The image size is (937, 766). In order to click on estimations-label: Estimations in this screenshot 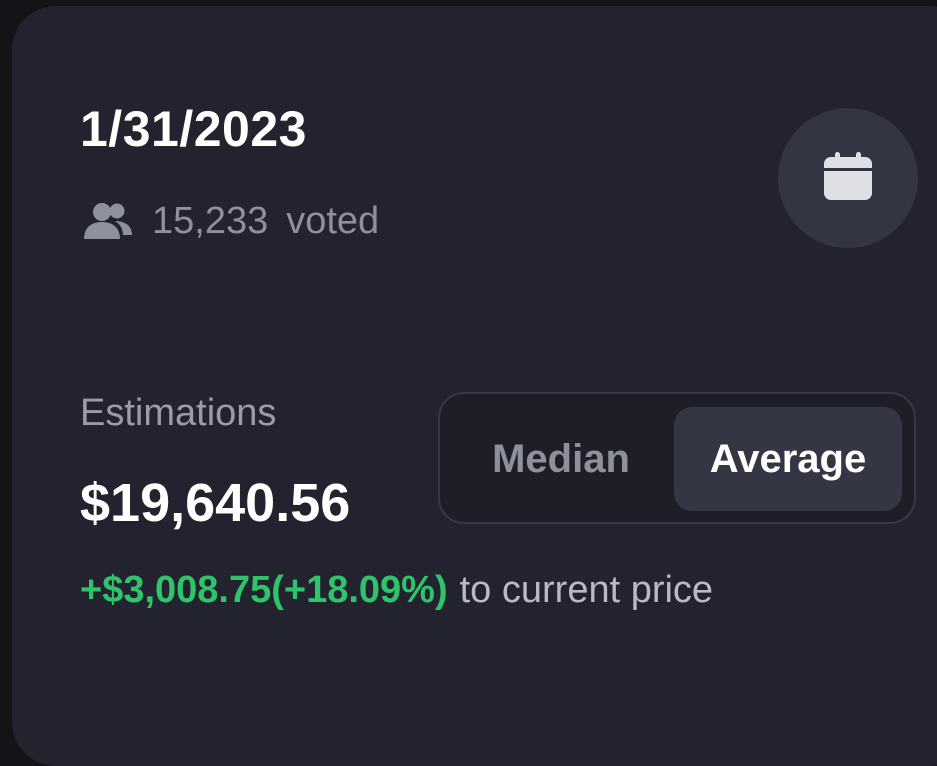, I will do `click(178, 413)`.